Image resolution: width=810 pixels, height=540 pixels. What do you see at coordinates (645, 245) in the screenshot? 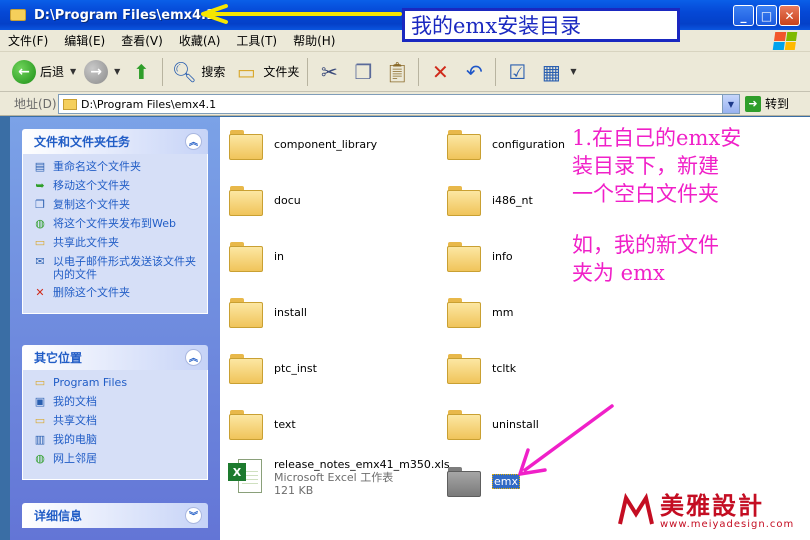
I see `annotation-line: 如，我的新文件` at bounding box center [645, 245].